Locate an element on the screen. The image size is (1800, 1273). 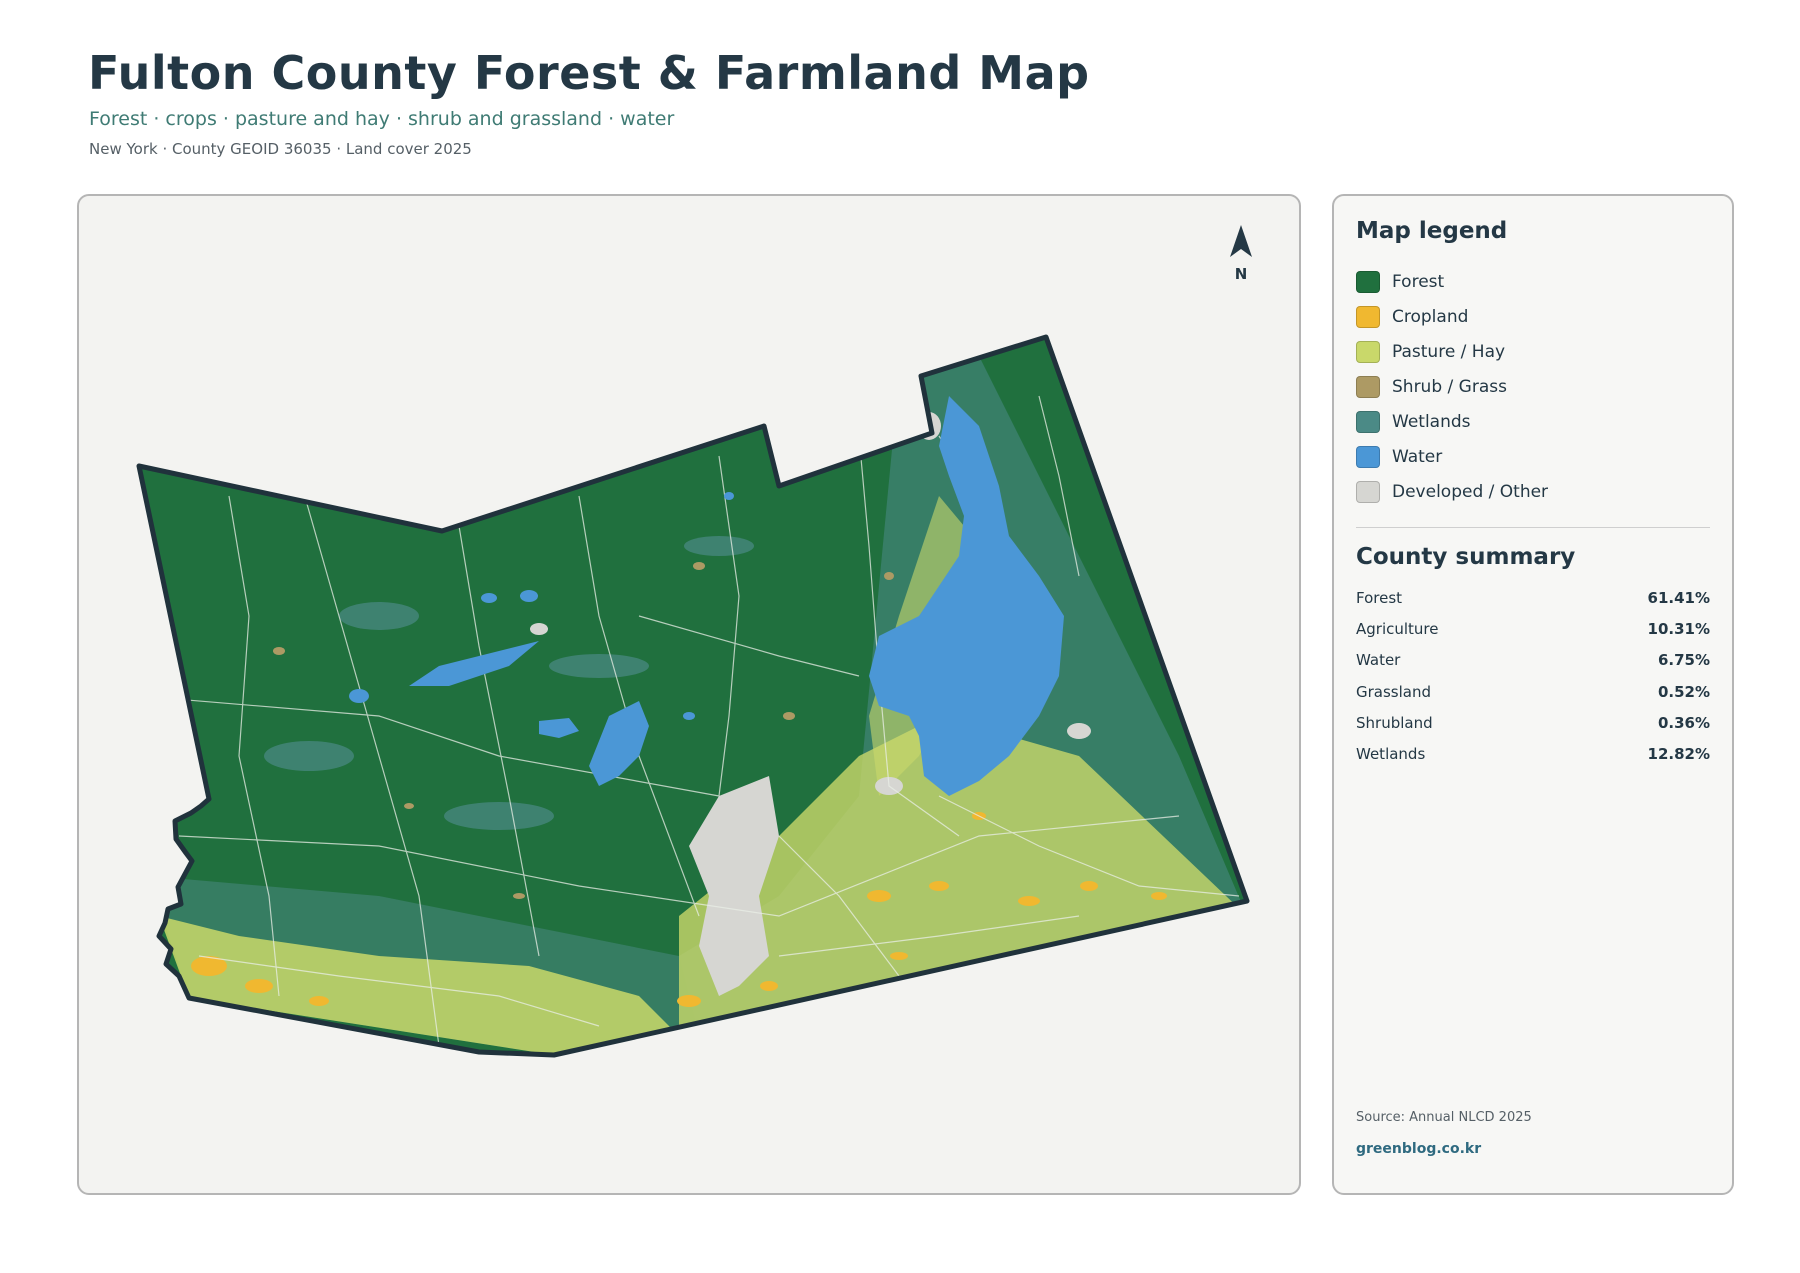
legend-item-shrub: Shrub / Grass is located at coordinates (1452, 386).